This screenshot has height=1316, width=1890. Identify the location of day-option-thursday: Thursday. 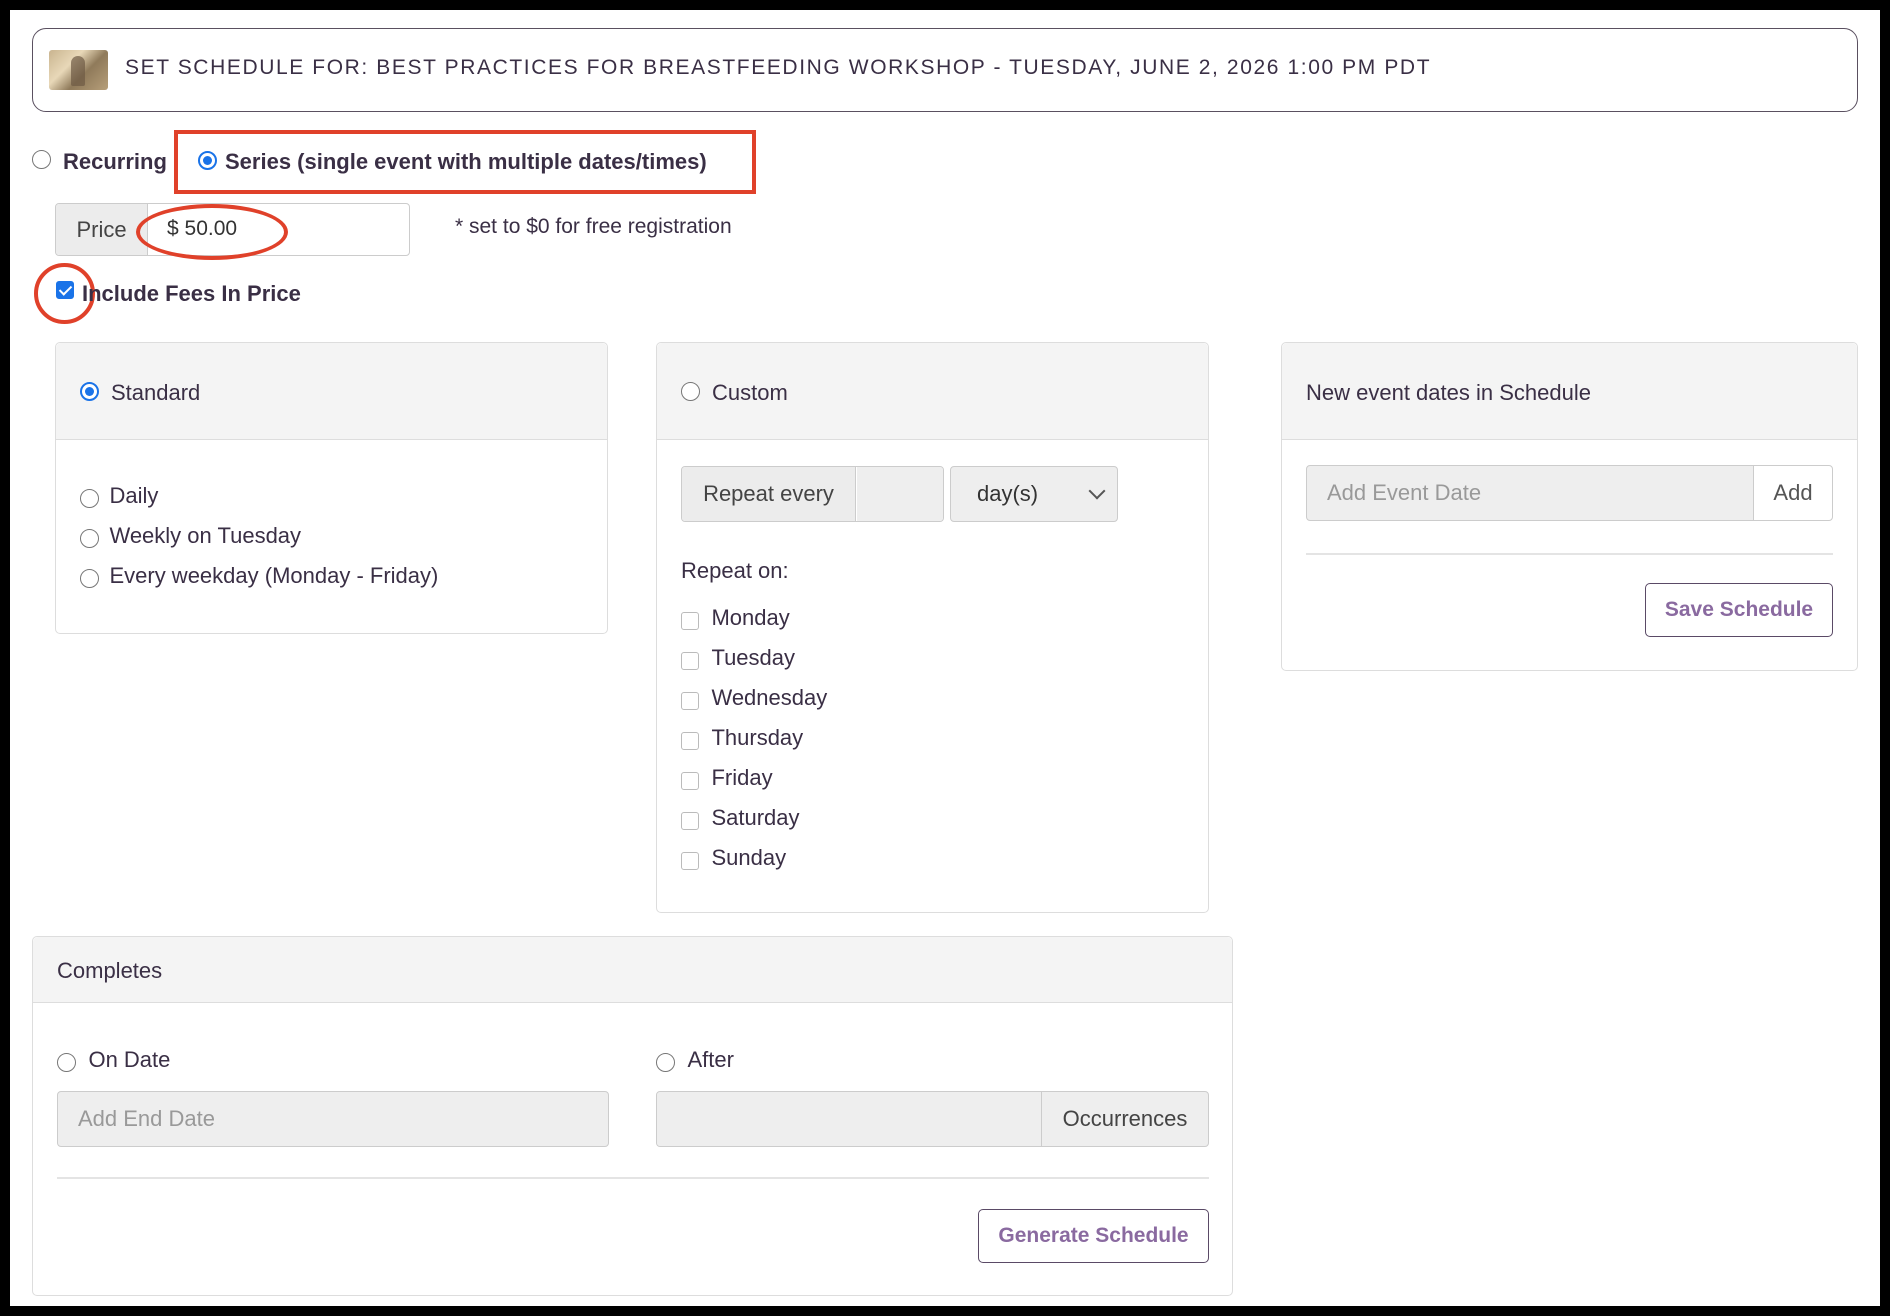
(742, 738).